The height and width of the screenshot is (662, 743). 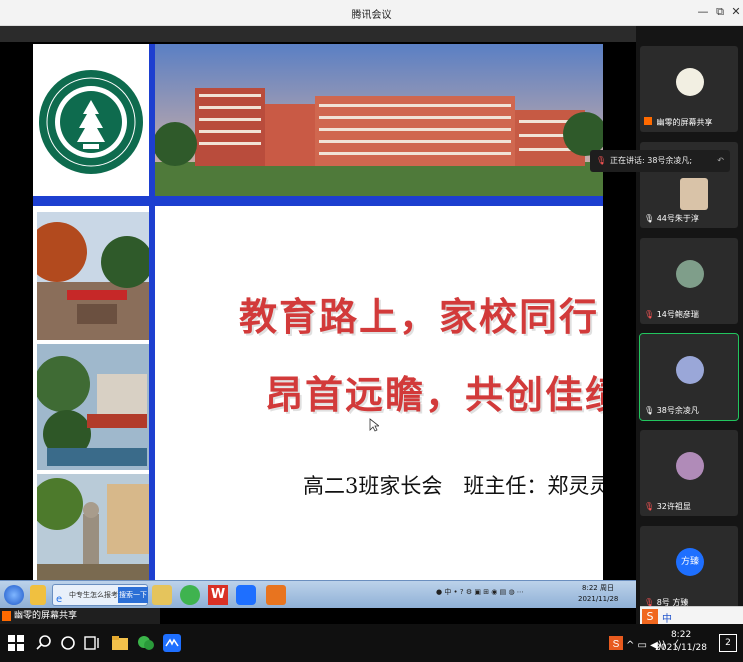 What do you see at coordinates (59, 599) in the screenshot?
I see `ie-icon: e` at bounding box center [59, 599].